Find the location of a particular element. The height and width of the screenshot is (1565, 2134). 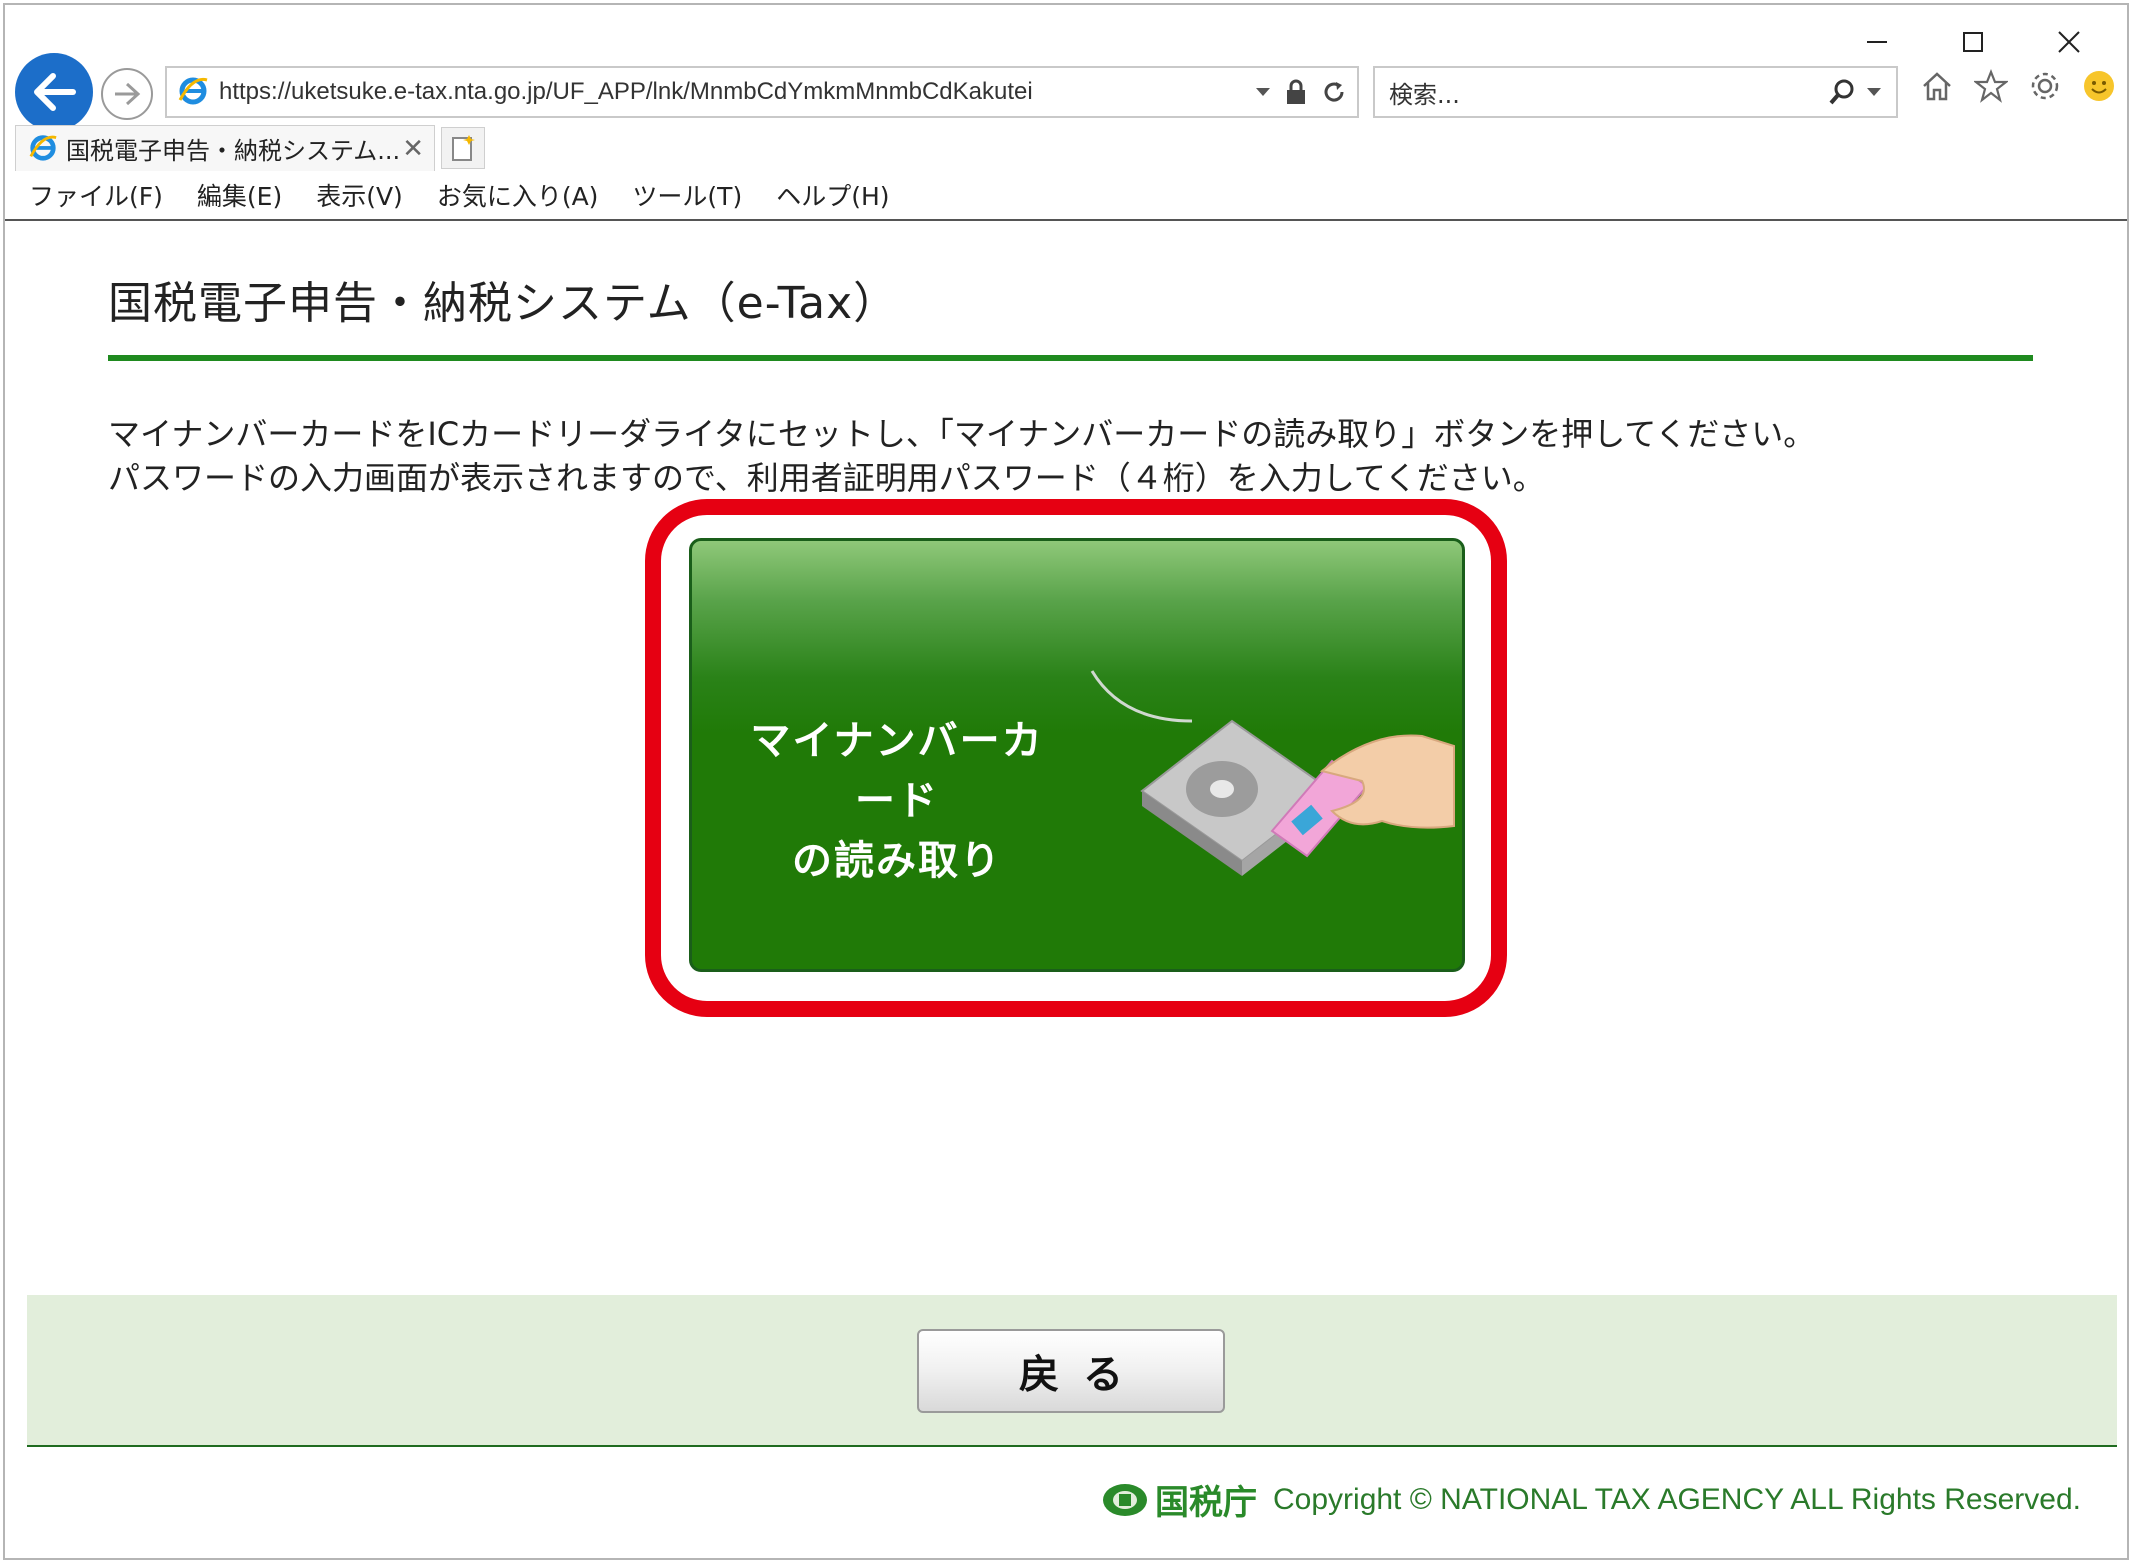

new-tab-icon is located at coordinates (463, 148).